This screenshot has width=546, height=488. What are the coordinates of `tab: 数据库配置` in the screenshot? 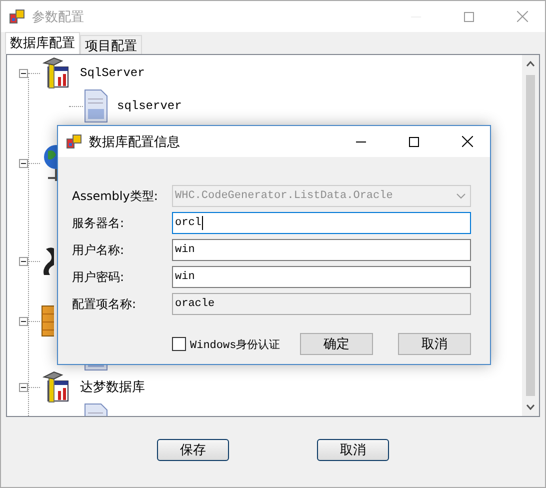 It's located at (42, 43).